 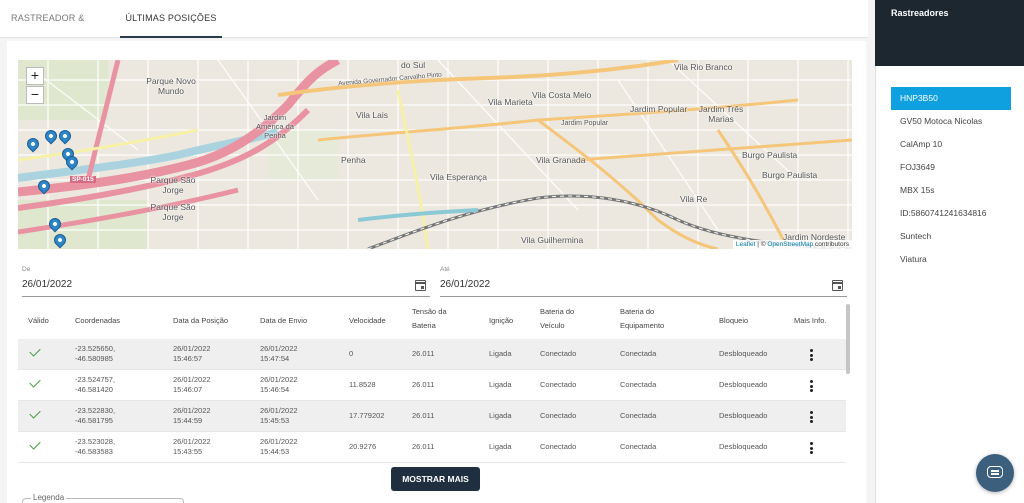 I want to click on chat-button, so click(x=995, y=473).